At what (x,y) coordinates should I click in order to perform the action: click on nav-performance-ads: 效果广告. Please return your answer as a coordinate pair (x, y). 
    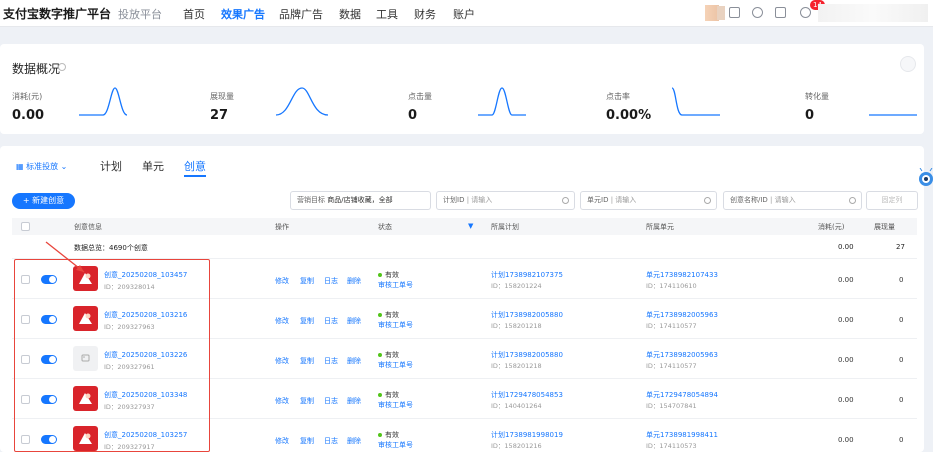
    Looking at the image, I should click on (243, 14).